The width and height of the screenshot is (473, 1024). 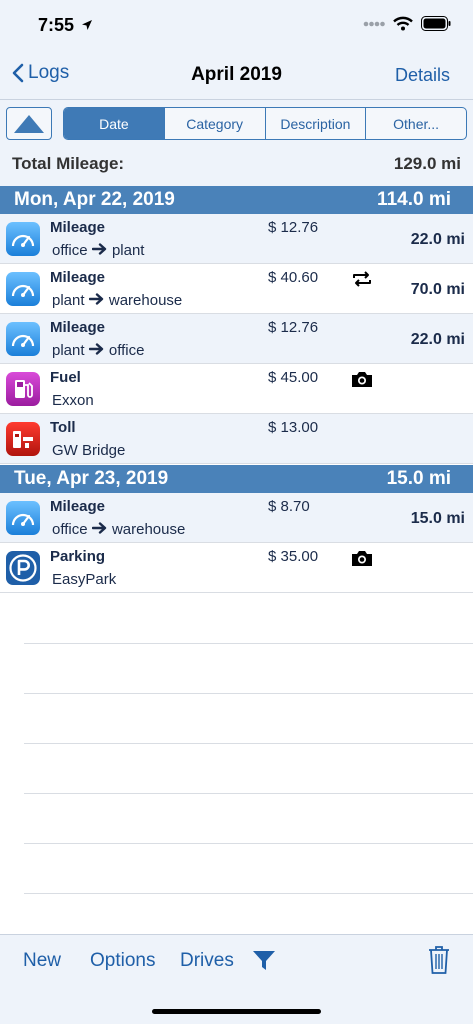 What do you see at coordinates (114, 123) in the screenshot?
I see `segment-date: Date` at bounding box center [114, 123].